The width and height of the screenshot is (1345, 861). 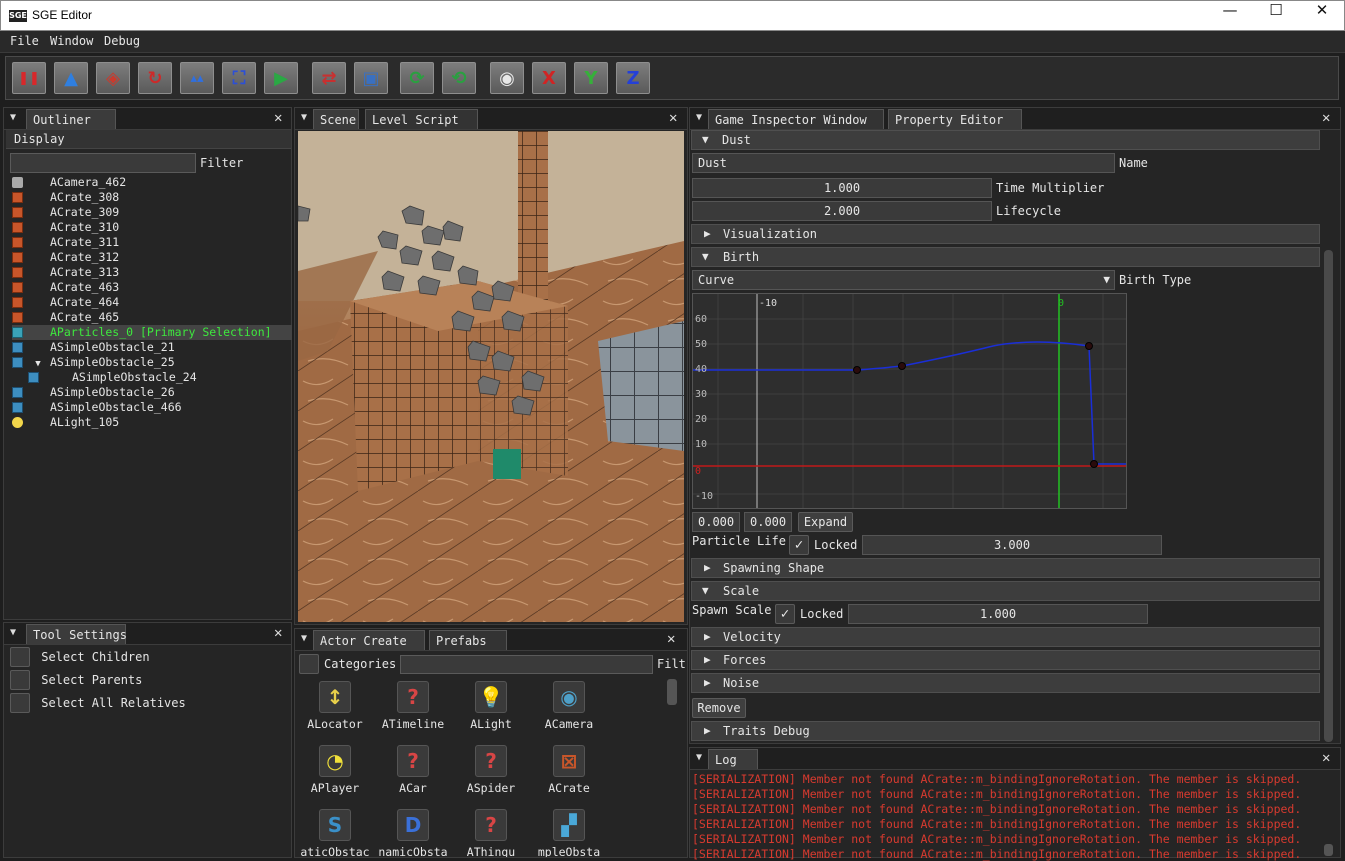 What do you see at coordinates (1005, 660) in the screenshot?
I see `forces-section-header: ▶ Forces` at bounding box center [1005, 660].